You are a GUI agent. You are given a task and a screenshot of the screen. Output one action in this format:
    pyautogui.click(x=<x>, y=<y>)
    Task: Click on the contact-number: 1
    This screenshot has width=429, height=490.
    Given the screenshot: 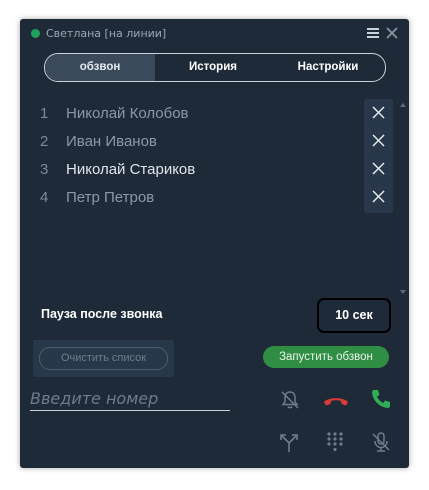 What is the action you would take?
    pyautogui.click(x=44, y=113)
    